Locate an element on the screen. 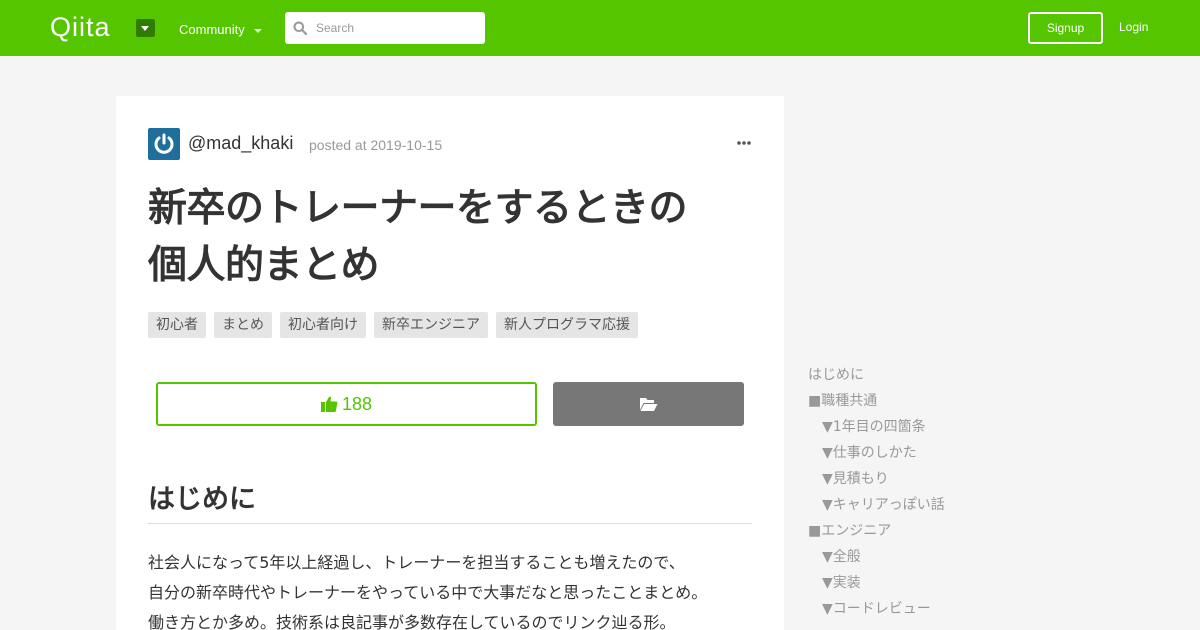 The width and height of the screenshot is (1200, 630). tag: まとめ is located at coordinates (243, 325).